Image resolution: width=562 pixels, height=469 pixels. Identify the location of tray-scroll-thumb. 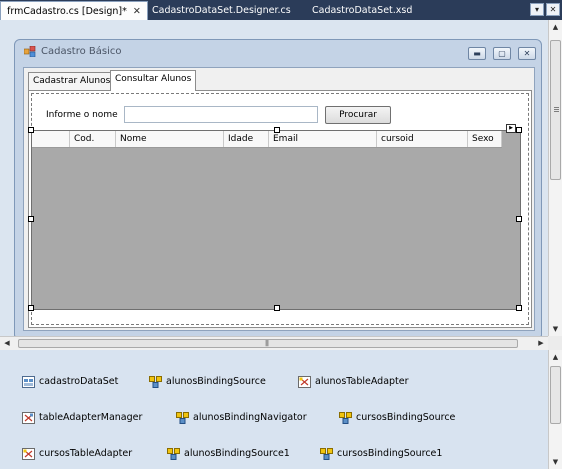
(555, 395).